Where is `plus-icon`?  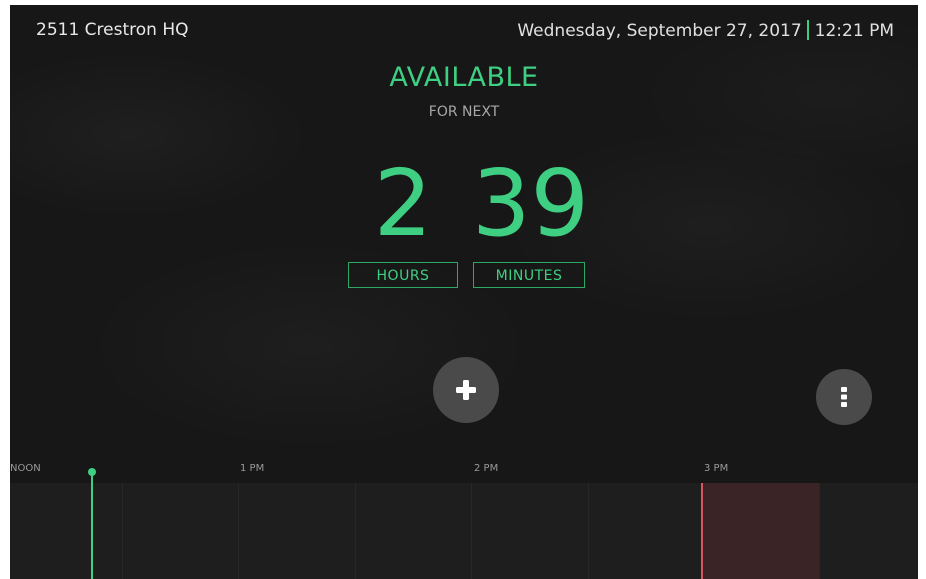 plus-icon is located at coordinates (466, 390).